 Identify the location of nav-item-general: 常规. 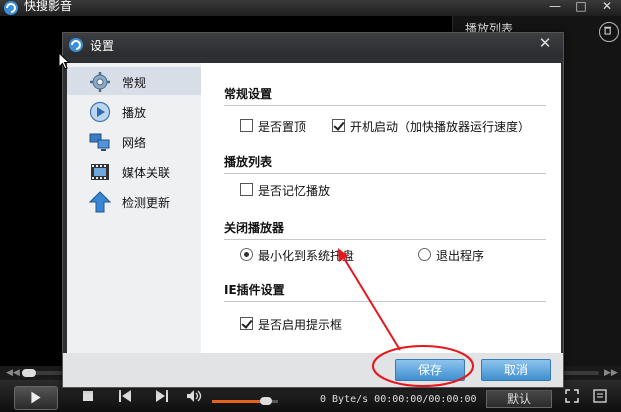
(134, 81).